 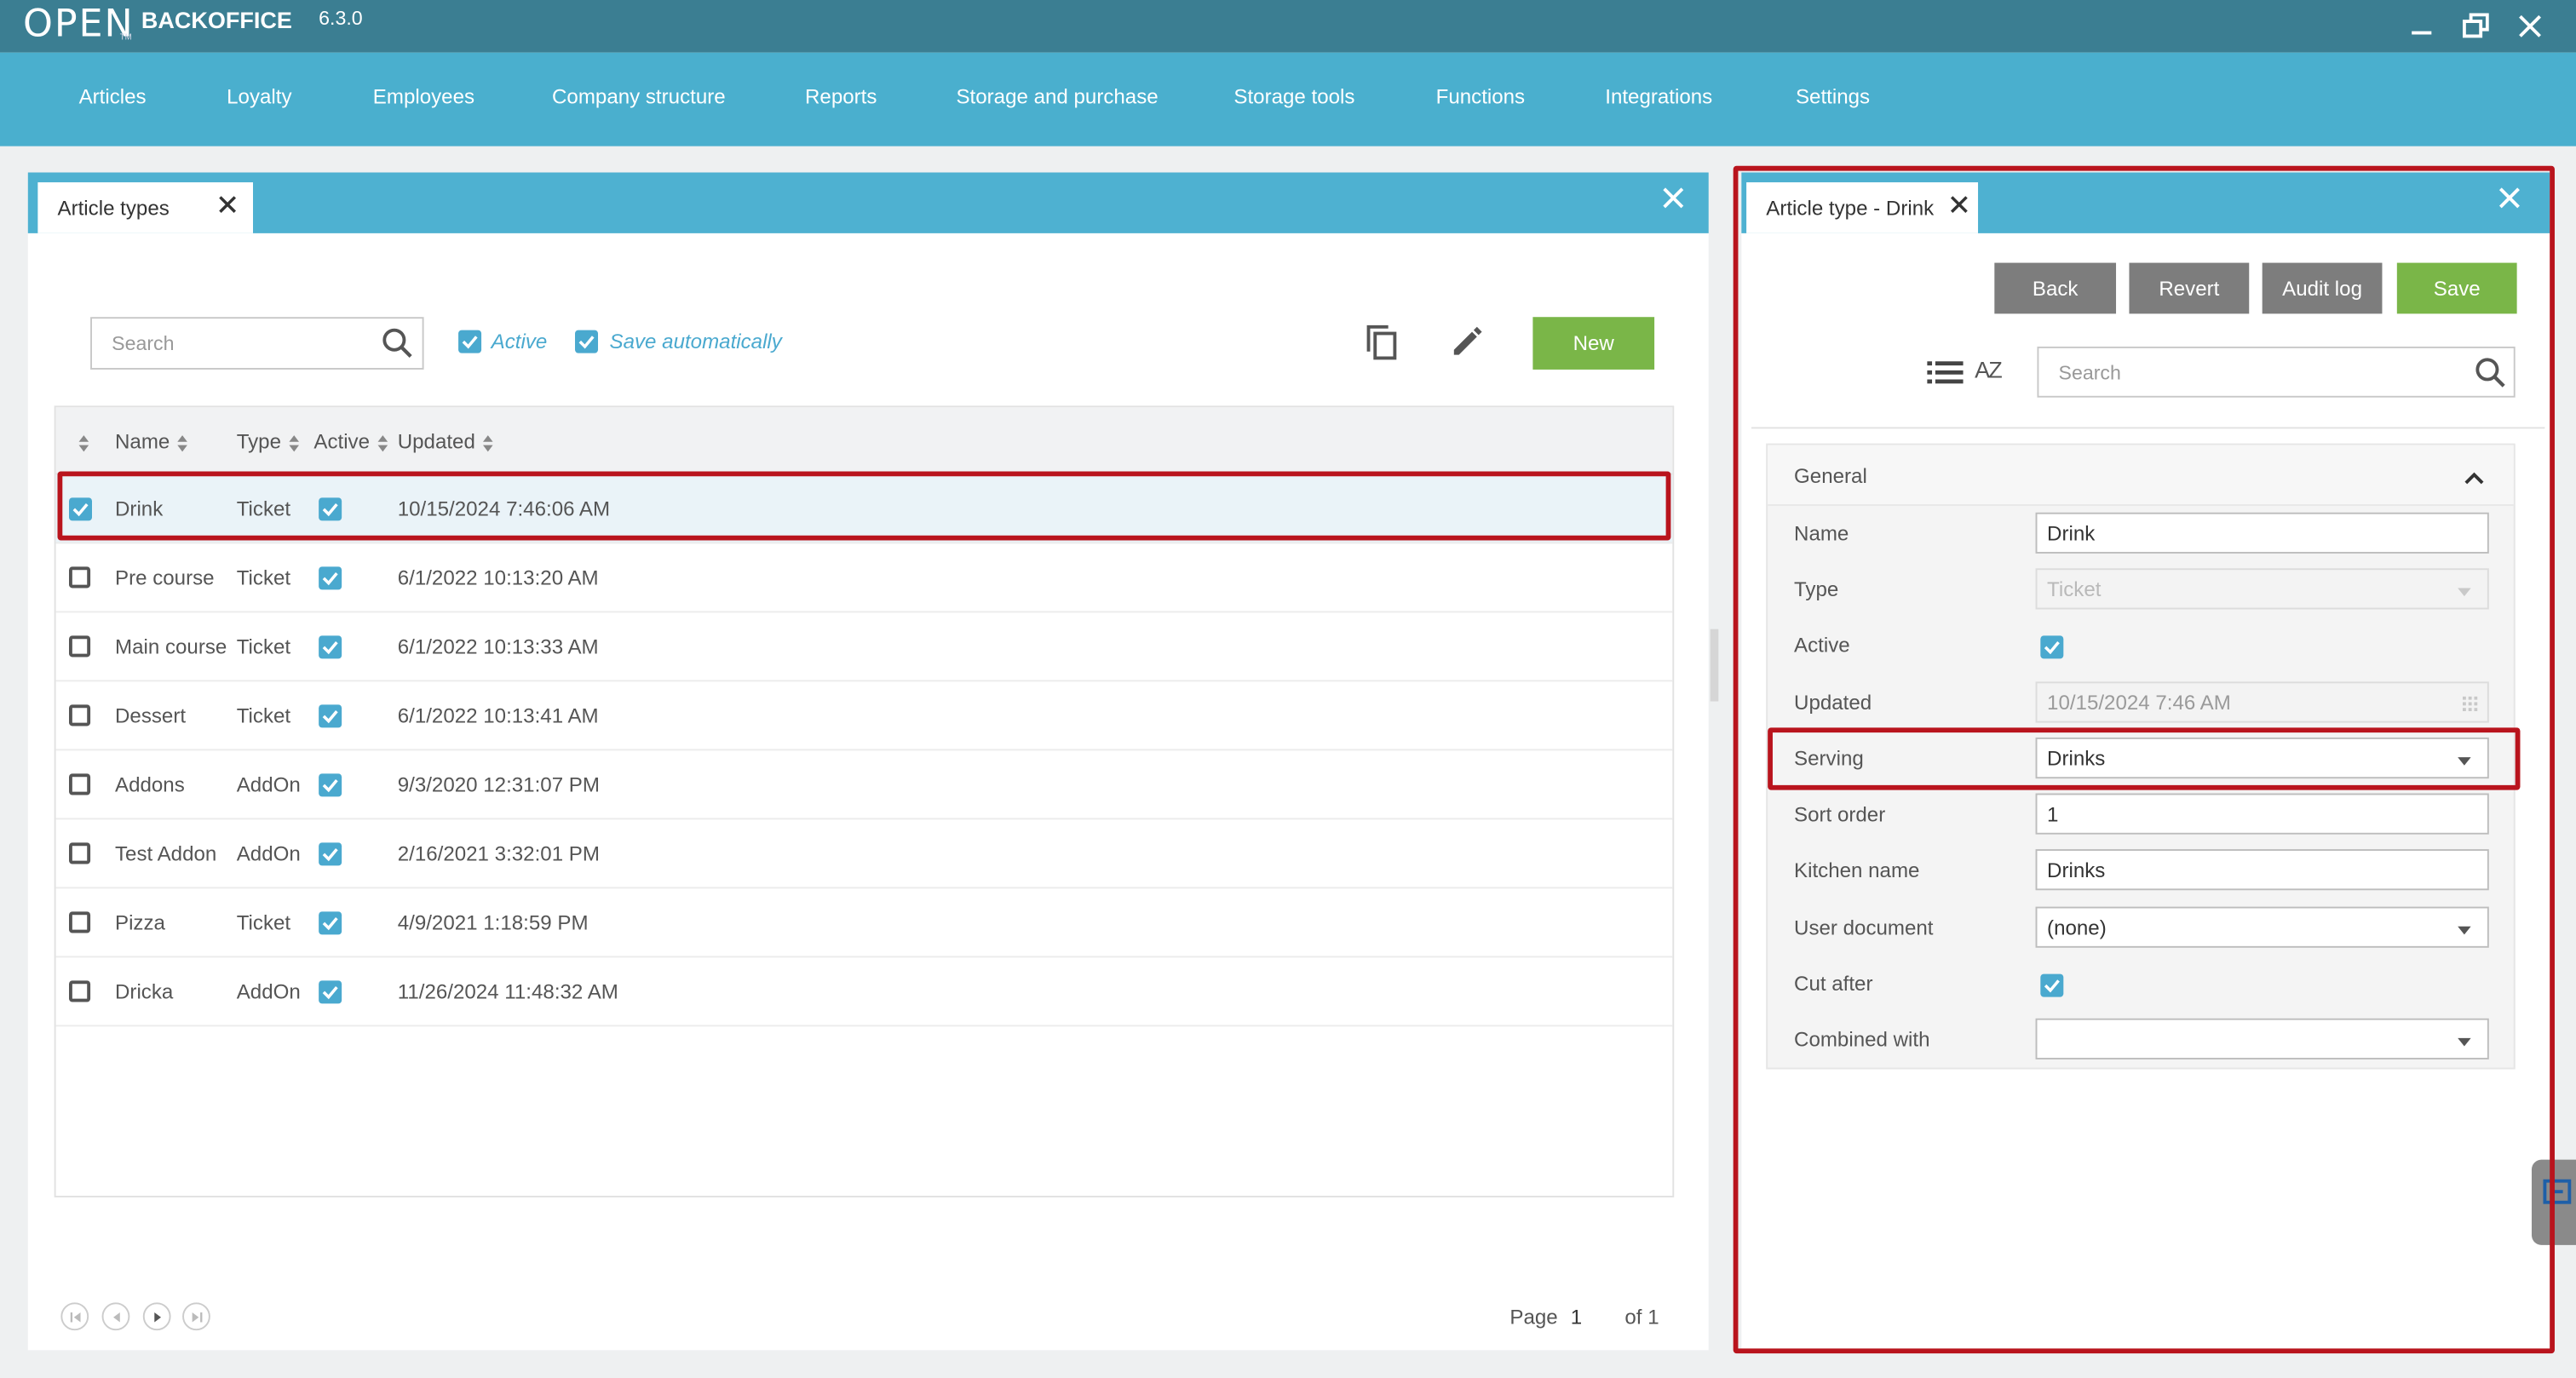 I want to click on combined-with-select, so click(x=2262, y=1038).